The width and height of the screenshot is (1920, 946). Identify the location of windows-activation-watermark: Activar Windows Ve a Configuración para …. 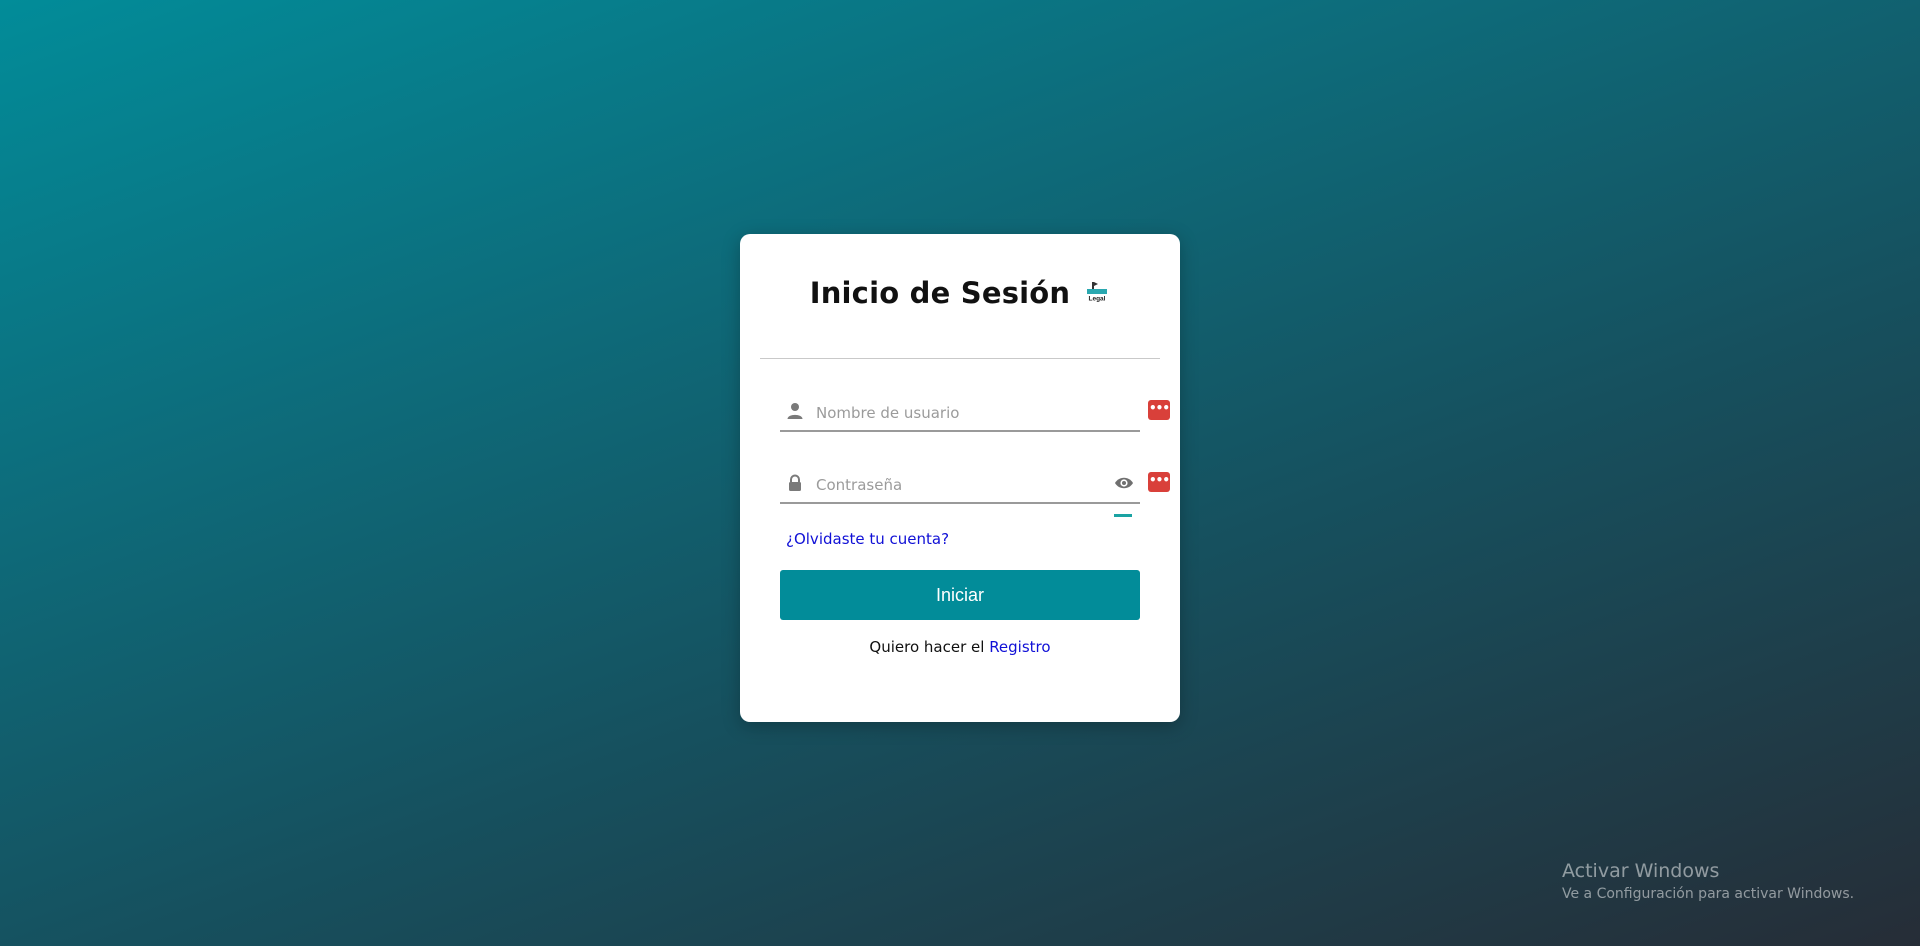
(1708, 881).